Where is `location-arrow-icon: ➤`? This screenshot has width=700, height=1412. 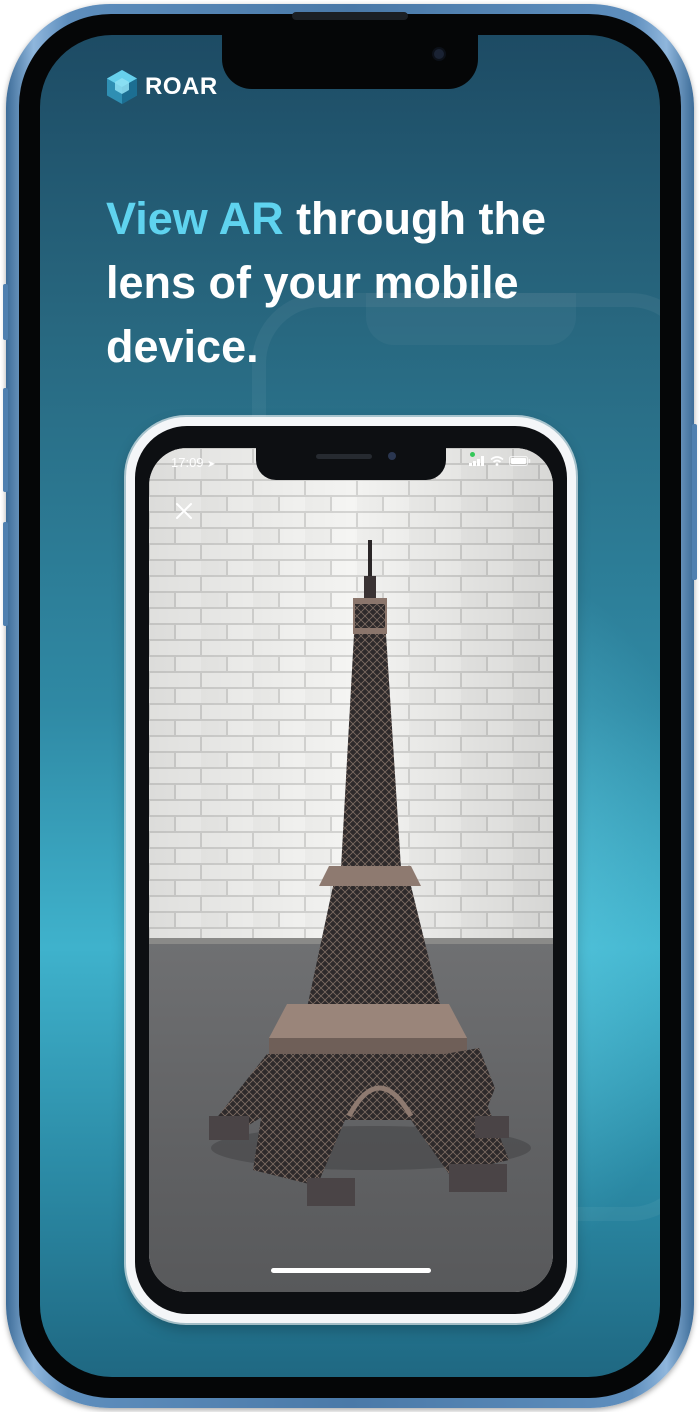 location-arrow-icon: ➤ is located at coordinates (211, 464).